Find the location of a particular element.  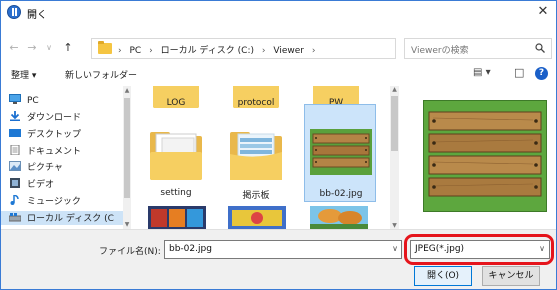

command-bar: 整理 ▾ 新しいフォルダー ▤ ▾ □ ? is located at coordinates (278, 75).